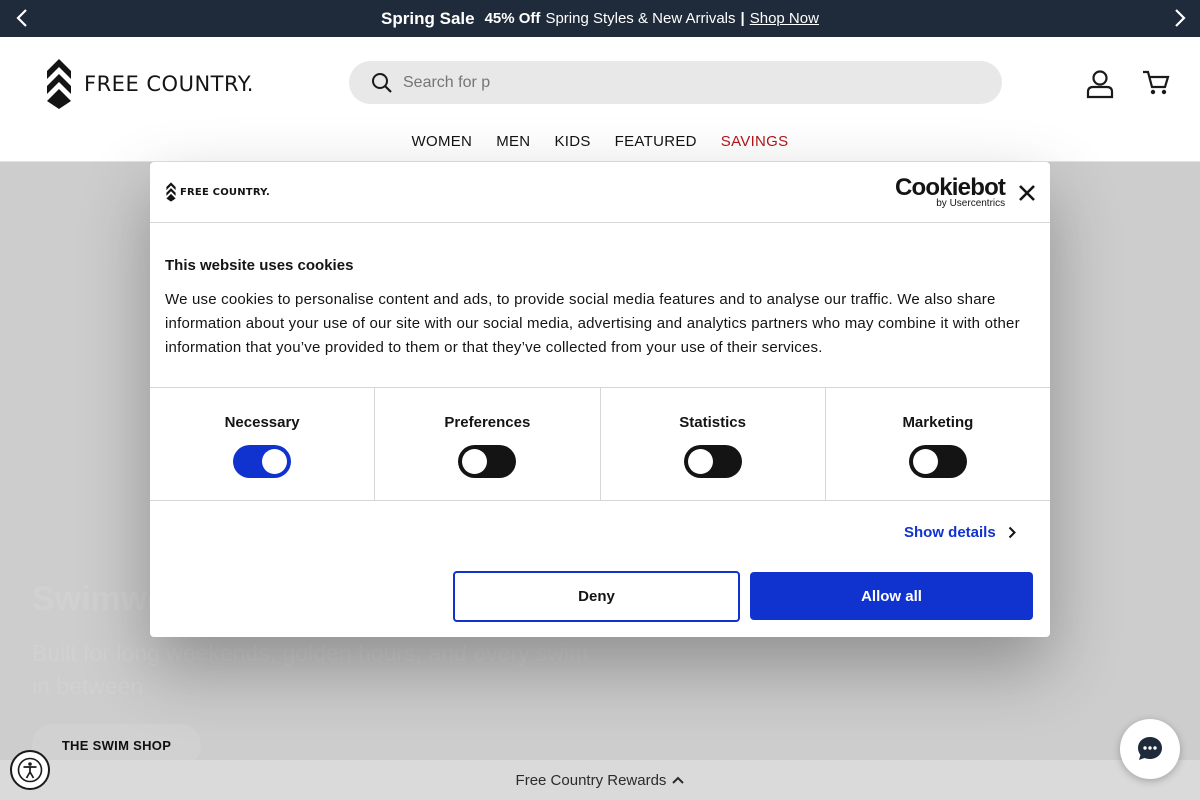  Describe the element at coordinates (938, 422) in the screenshot. I see `category-label: Marketing` at that location.